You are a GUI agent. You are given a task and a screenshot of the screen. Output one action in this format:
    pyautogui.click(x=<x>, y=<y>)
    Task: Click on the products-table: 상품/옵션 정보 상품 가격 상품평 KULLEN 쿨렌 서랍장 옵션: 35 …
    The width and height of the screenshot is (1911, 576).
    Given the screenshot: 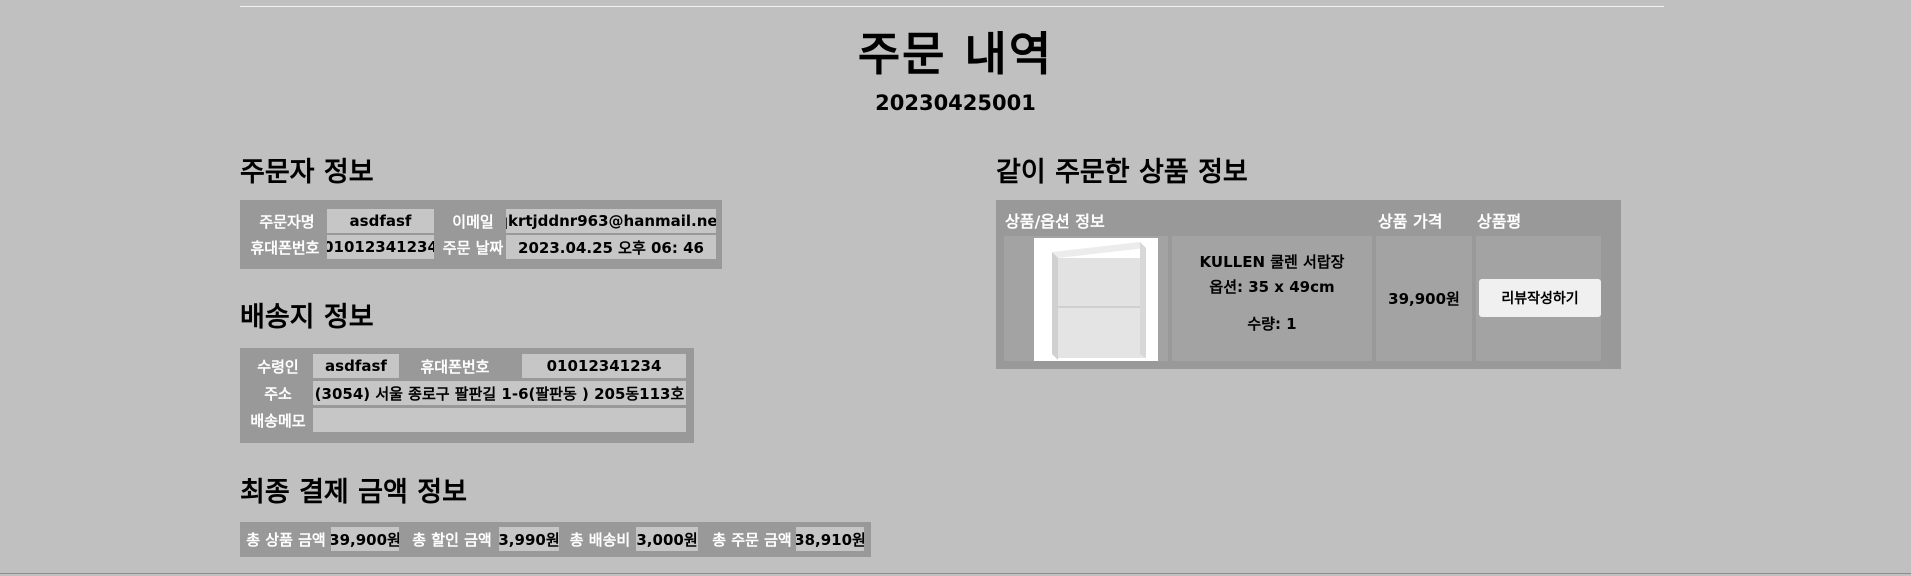 What is the action you would take?
    pyautogui.click(x=1308, y=284)
    